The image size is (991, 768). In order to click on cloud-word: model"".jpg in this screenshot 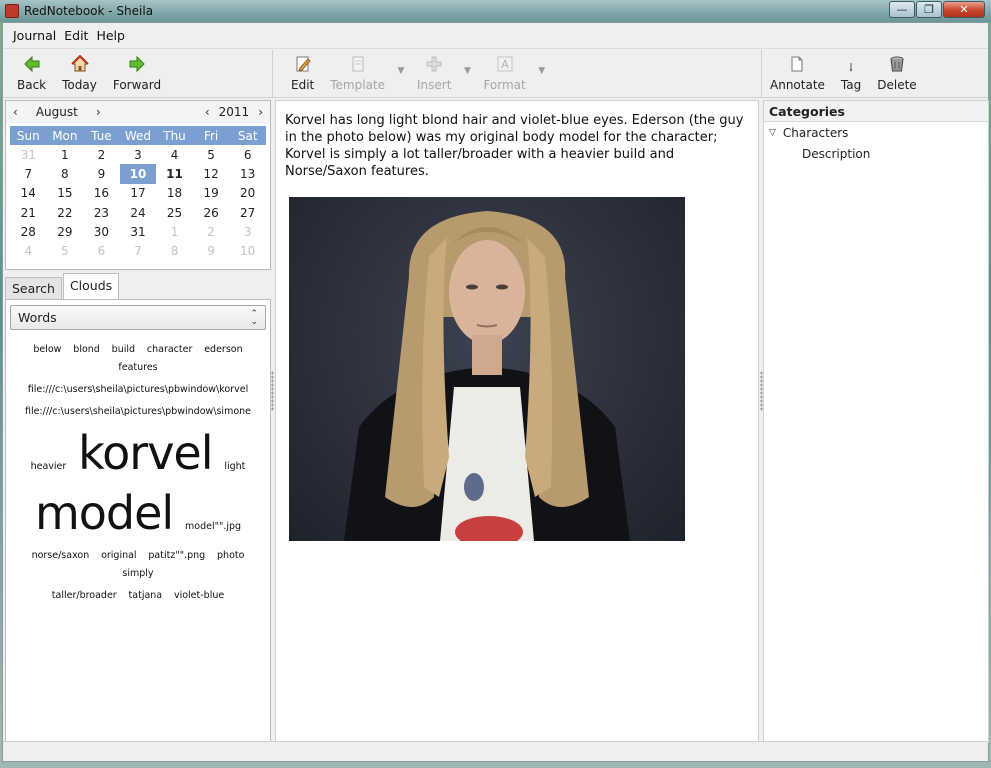, I will do `click(213, 526)`.